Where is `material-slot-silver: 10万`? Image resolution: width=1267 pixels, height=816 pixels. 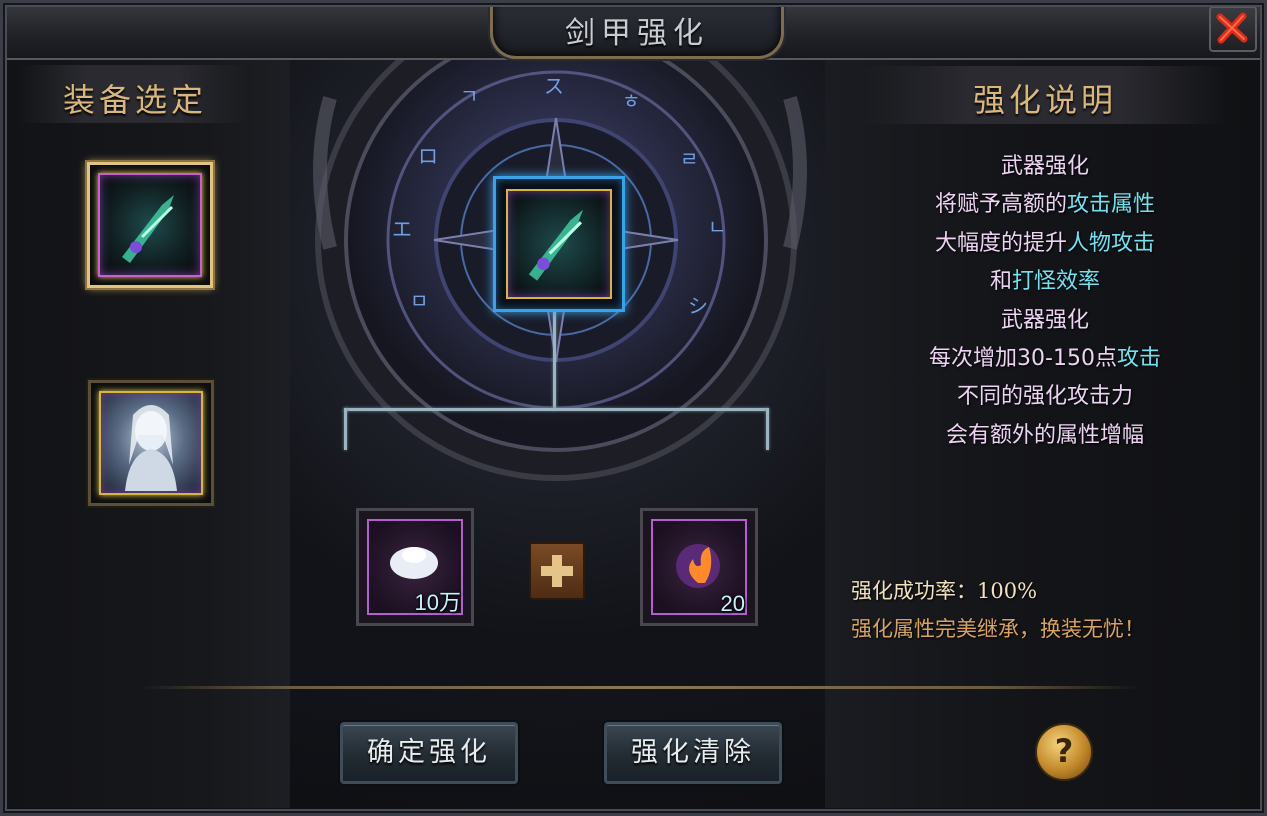 material-slot-silver: 10万 is located at coordinates (415, 567).